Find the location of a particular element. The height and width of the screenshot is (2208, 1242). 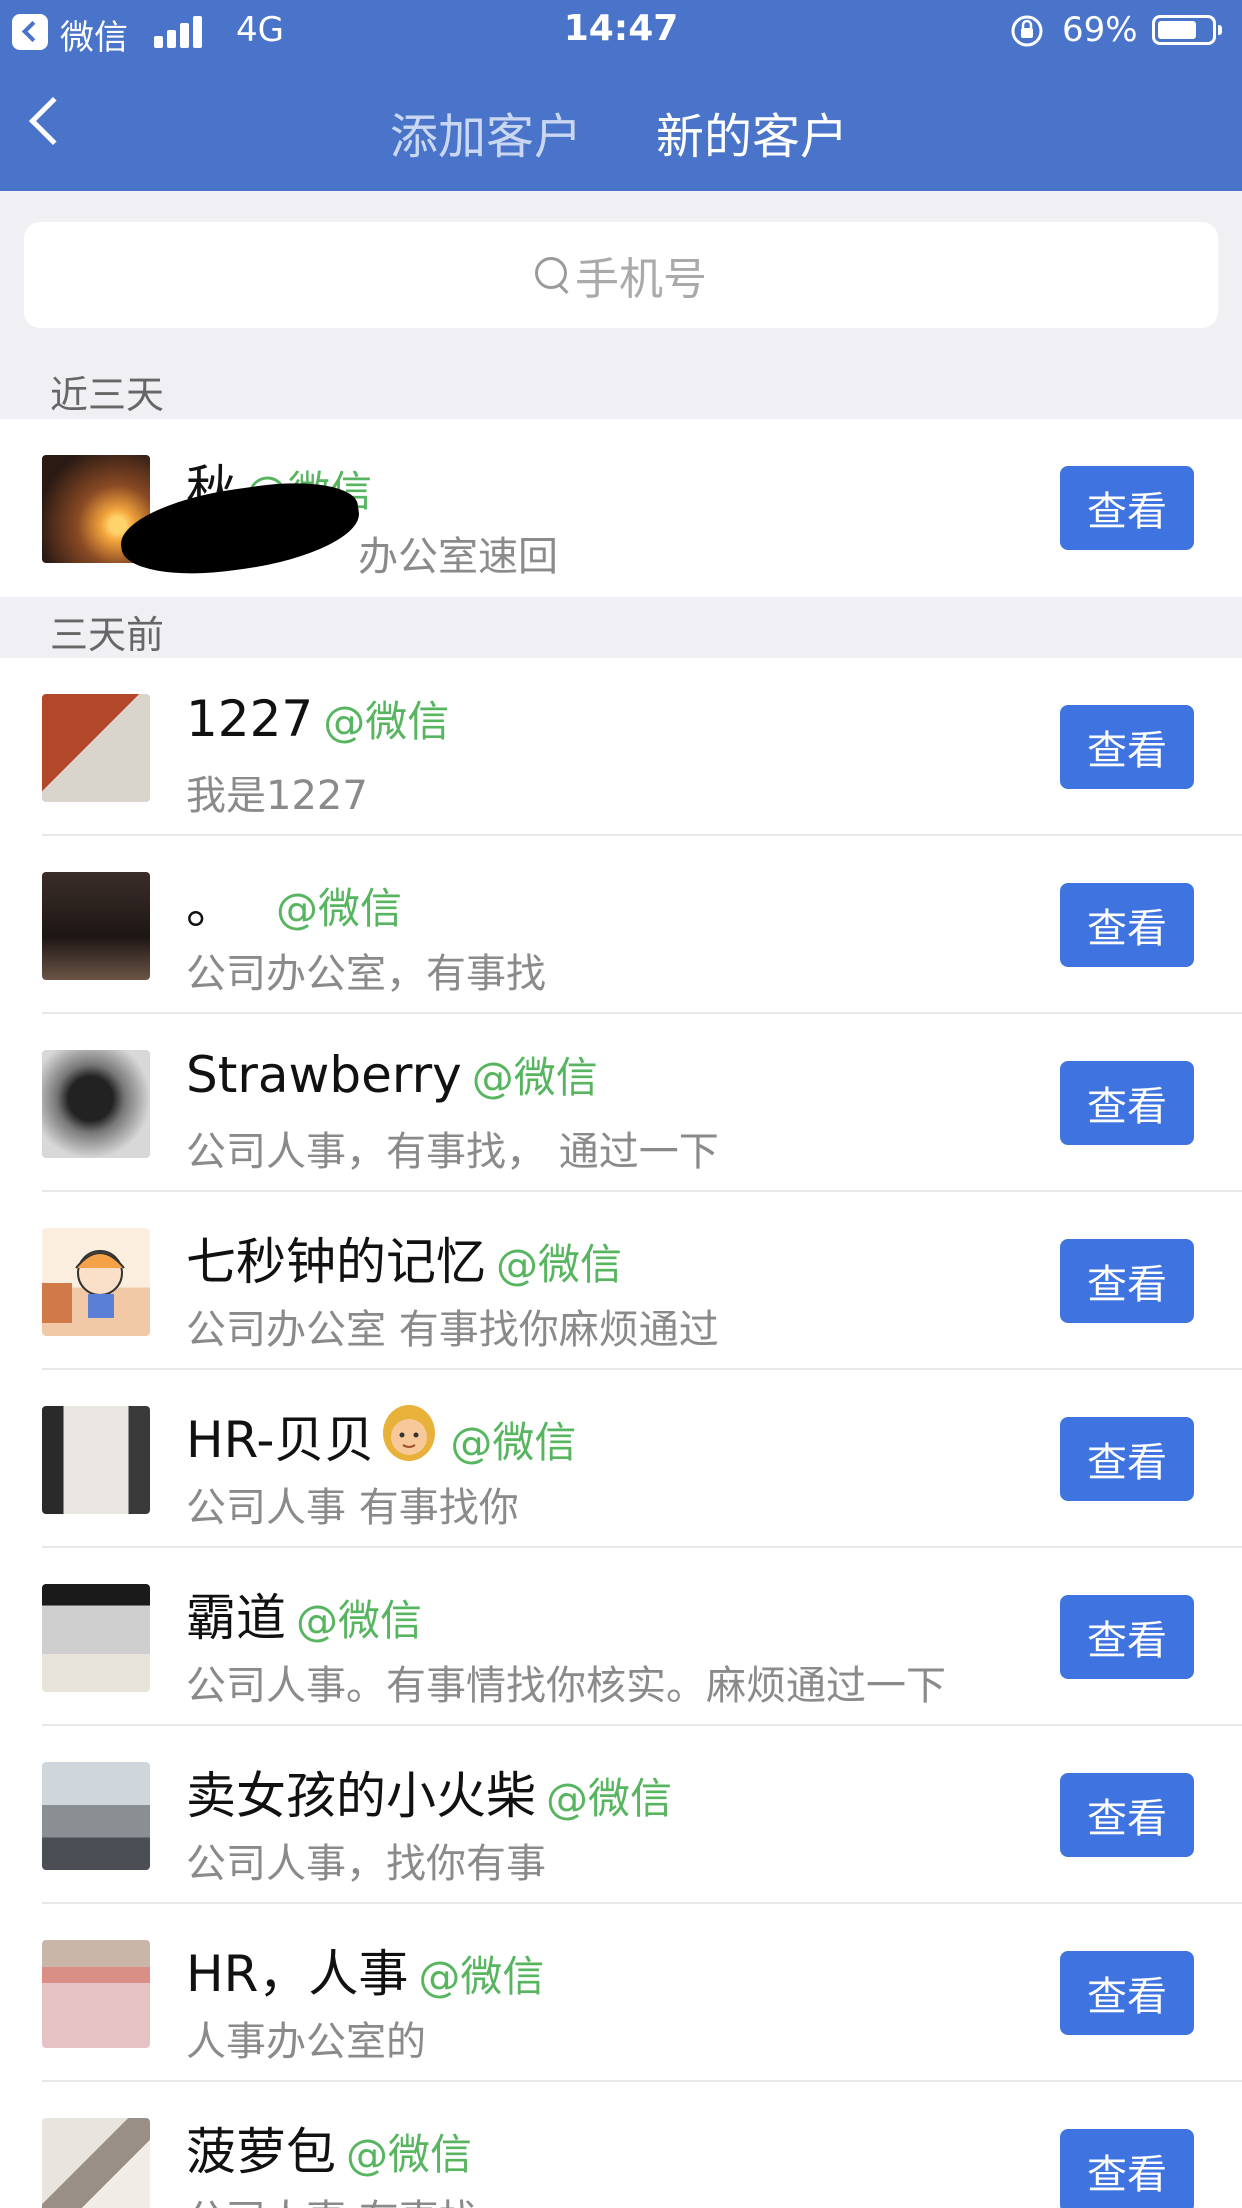

list-item: 。 @微信 公司办公室，有事找 查看 is located at coordinates (621, 925).